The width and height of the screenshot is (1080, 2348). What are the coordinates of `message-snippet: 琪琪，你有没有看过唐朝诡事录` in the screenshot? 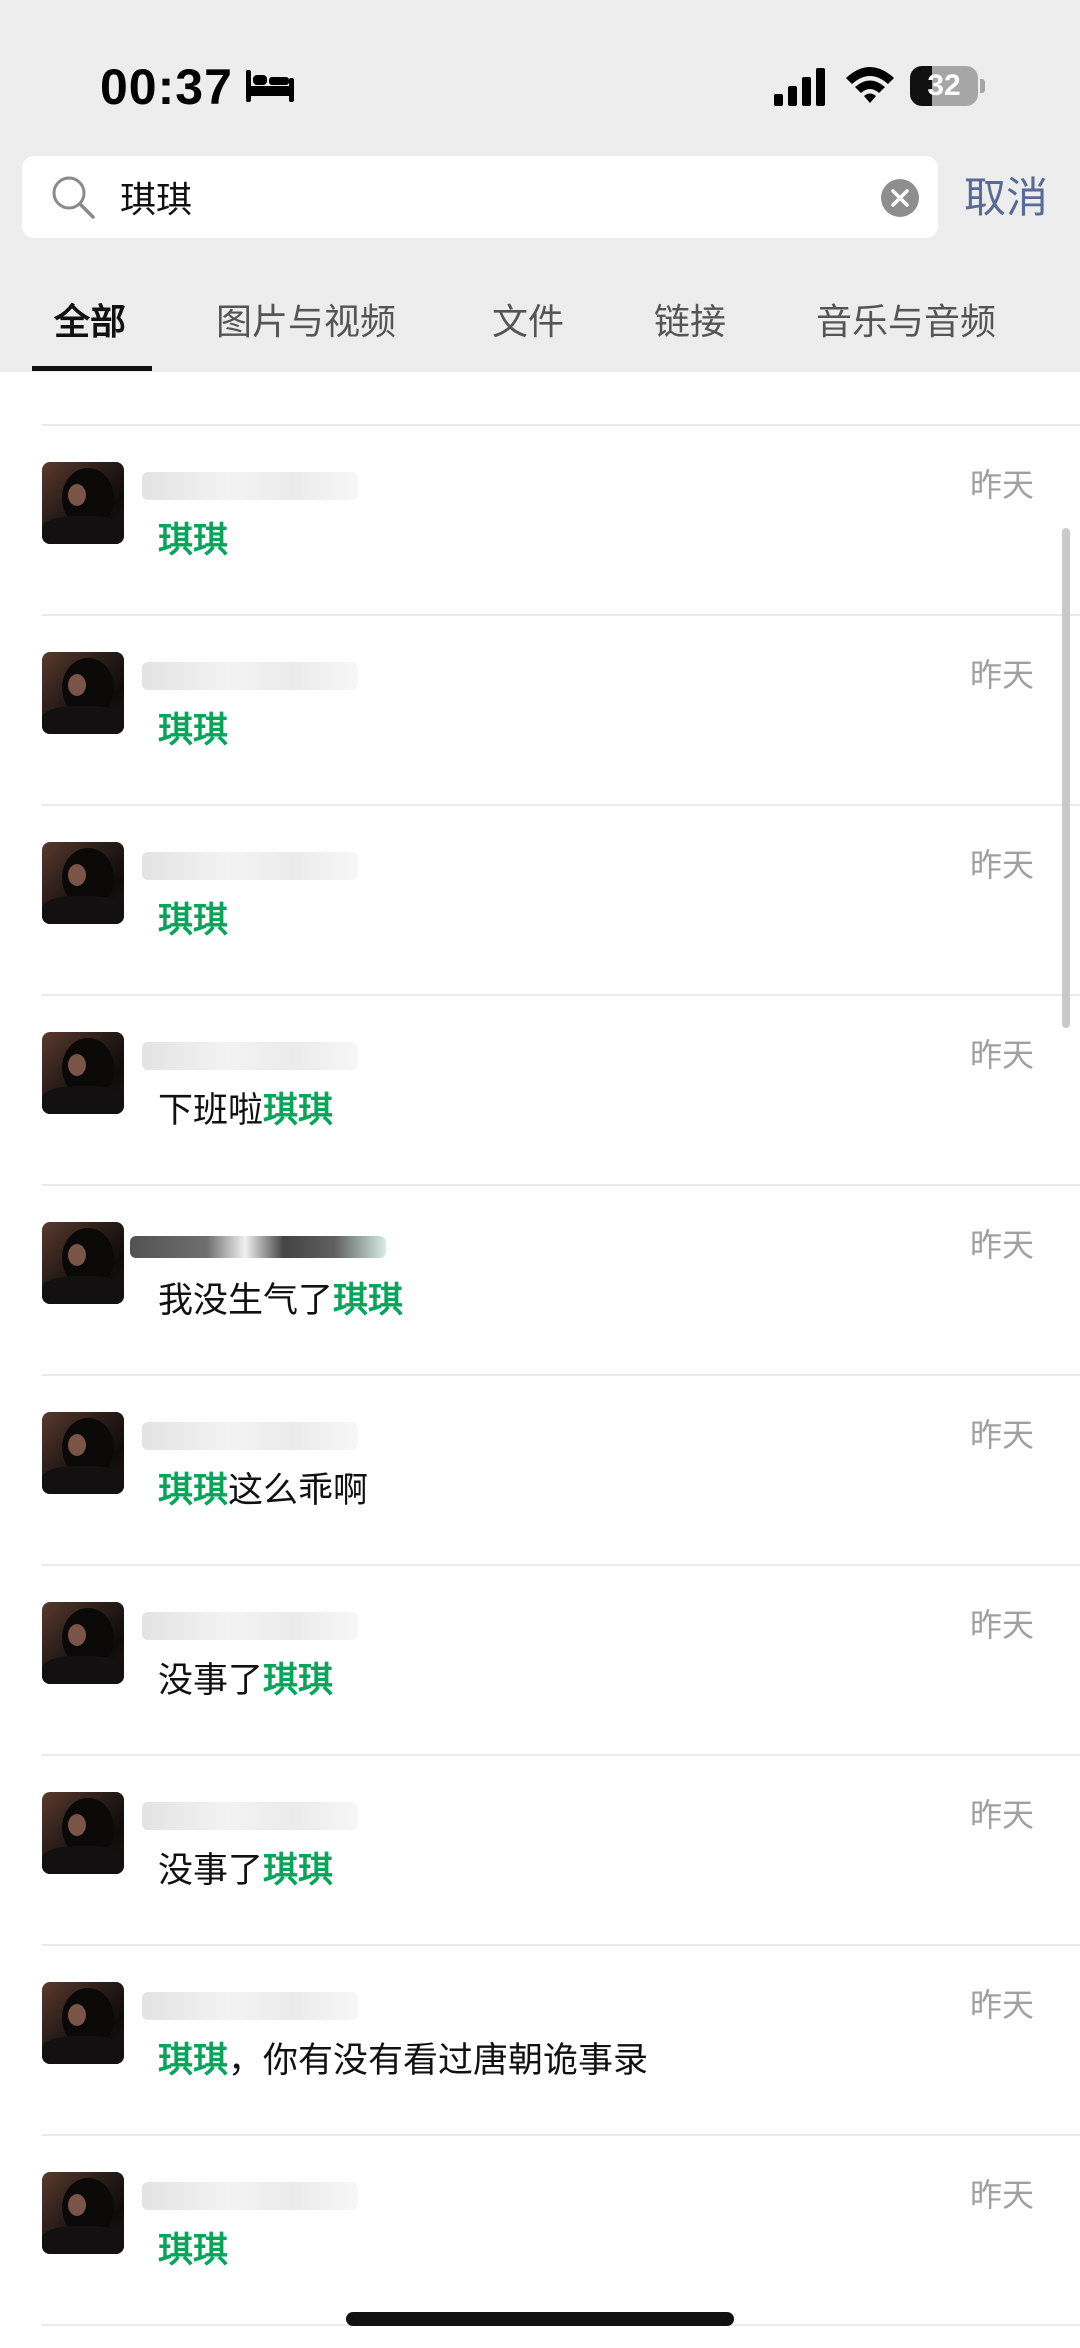 It's located at (403, 2061).